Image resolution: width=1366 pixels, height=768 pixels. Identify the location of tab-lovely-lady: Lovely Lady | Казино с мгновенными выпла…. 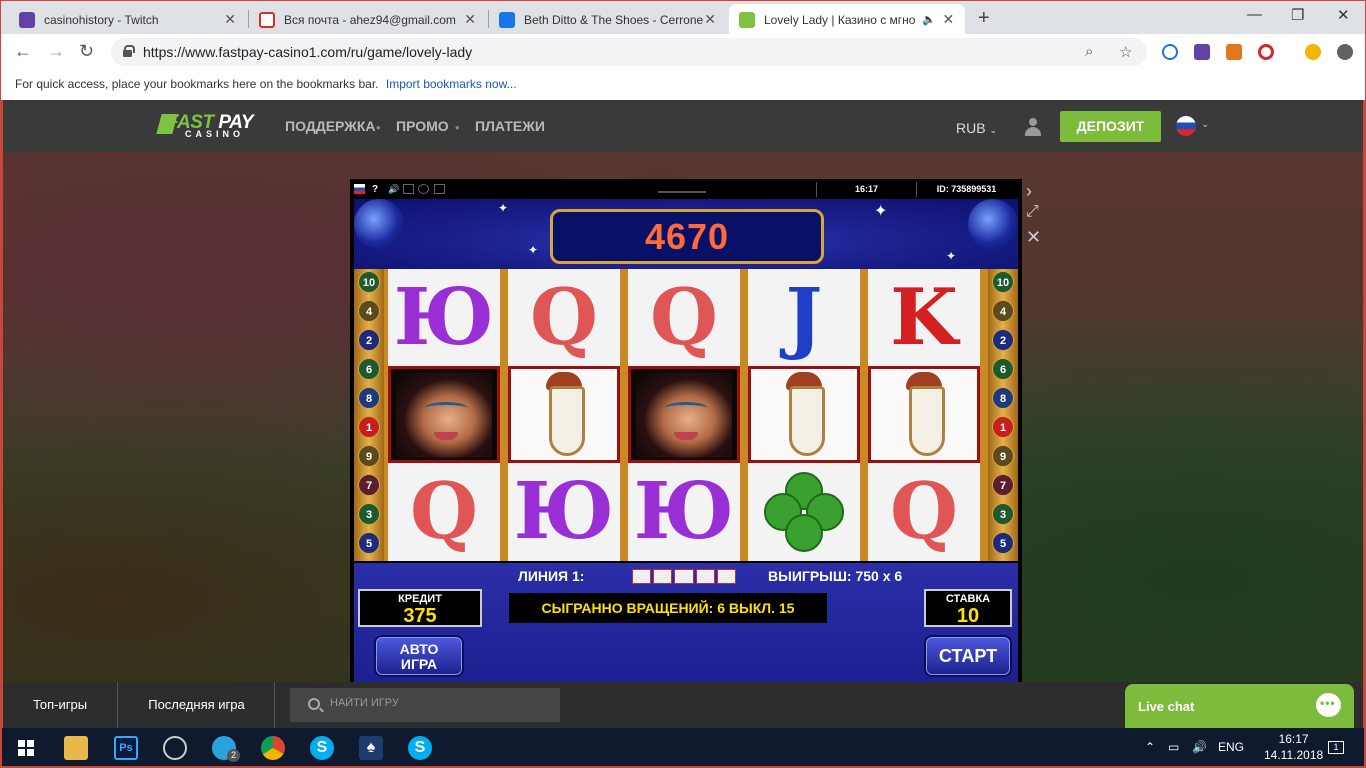
(847, 19).